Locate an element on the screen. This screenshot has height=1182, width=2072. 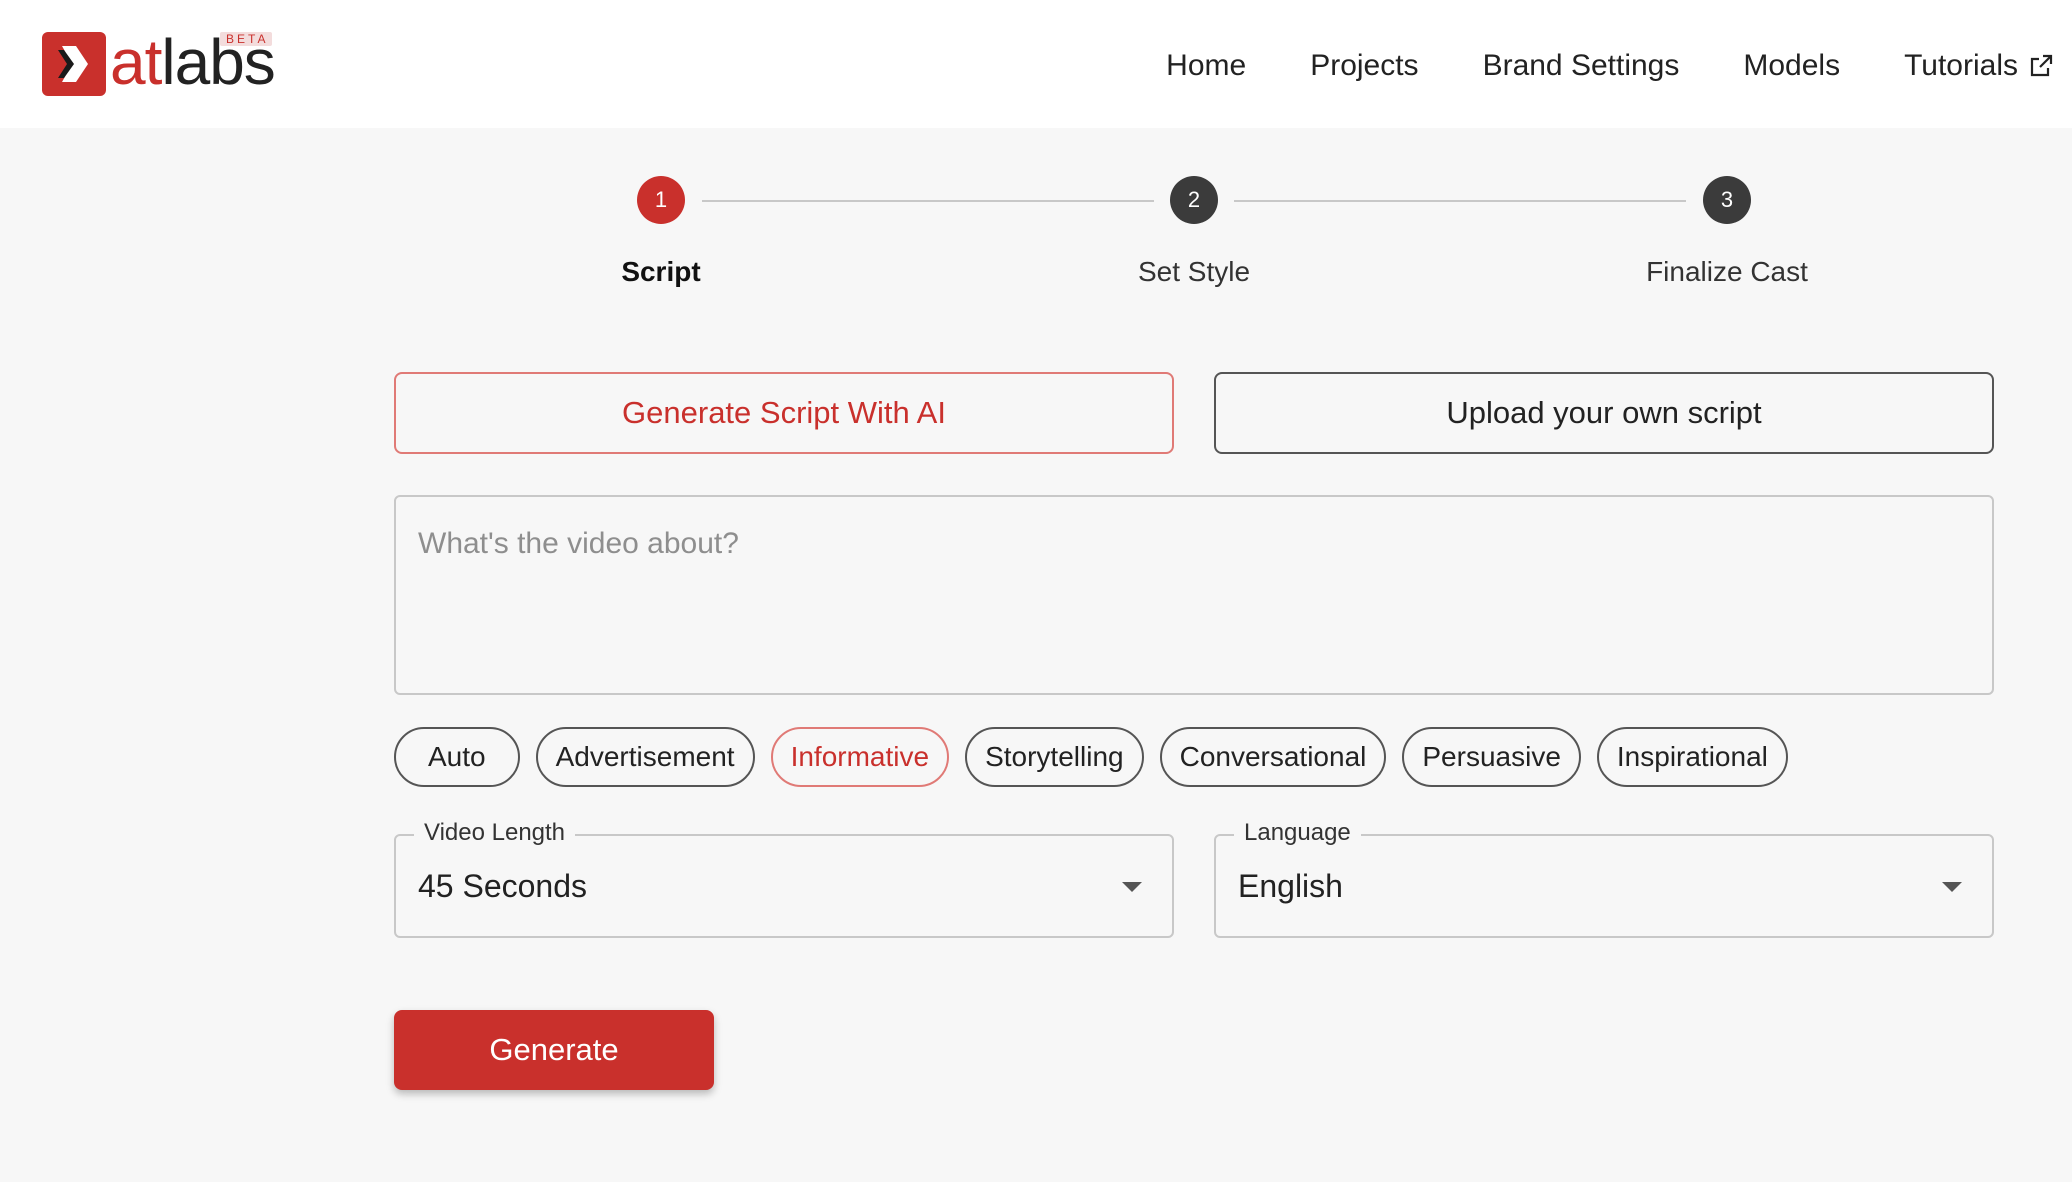
tone-chip-persuasive: Persuasive is located at coordinates (1491, 757).